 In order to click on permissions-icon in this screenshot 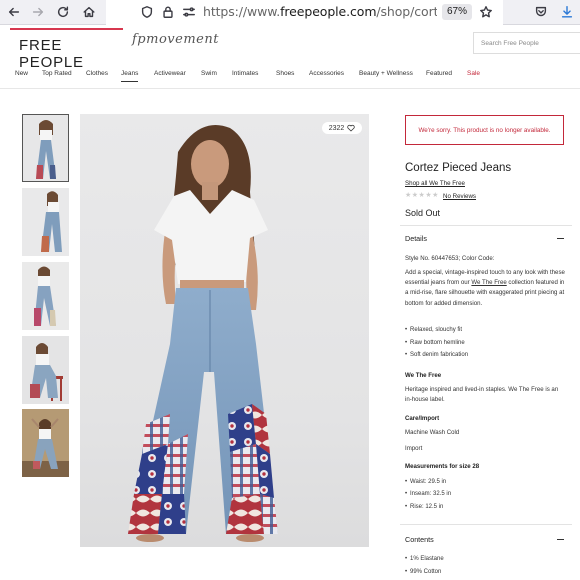, I will do `click(189, 12)`.